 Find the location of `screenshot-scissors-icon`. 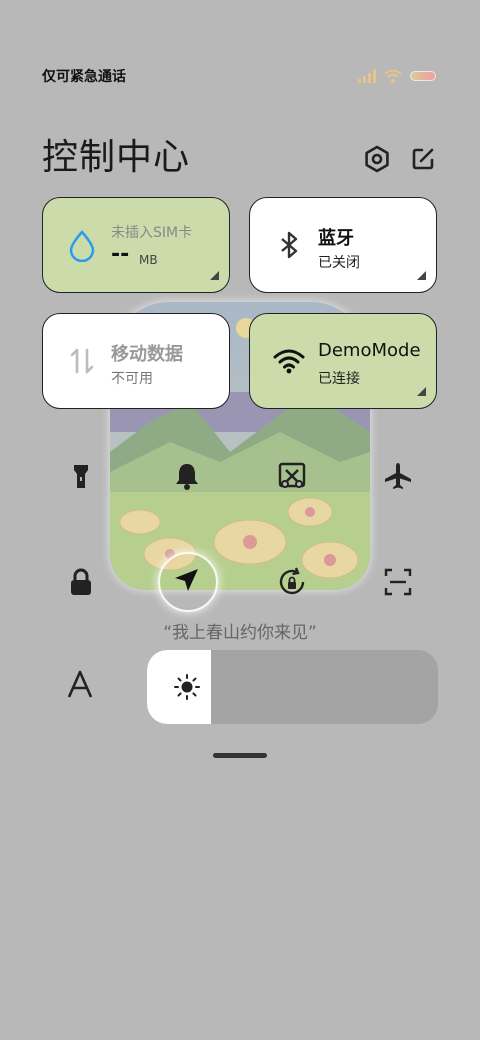

screenshot-scissors-icon is located at coordinates (292, 475).